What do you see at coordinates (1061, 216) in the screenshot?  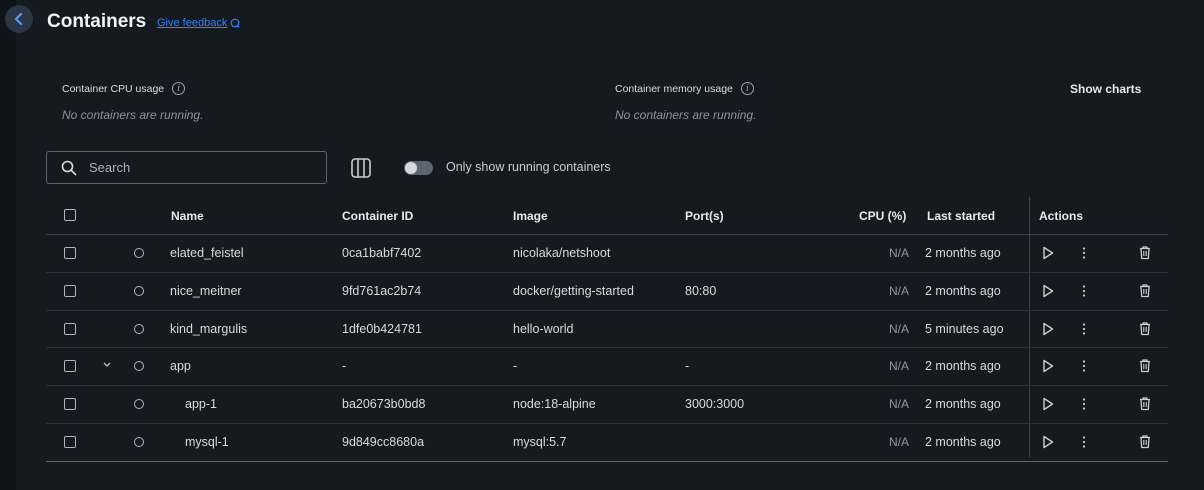 I see `column-header-actions: Actions` at bounding box center [1061, 216].